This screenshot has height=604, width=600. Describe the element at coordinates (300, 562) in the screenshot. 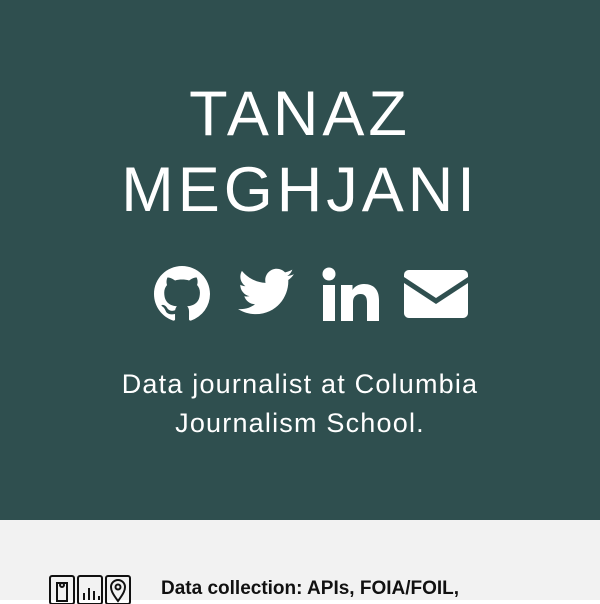

I see `skills-section: Data collection: APIs, FOIA/FOIL,` at that location.